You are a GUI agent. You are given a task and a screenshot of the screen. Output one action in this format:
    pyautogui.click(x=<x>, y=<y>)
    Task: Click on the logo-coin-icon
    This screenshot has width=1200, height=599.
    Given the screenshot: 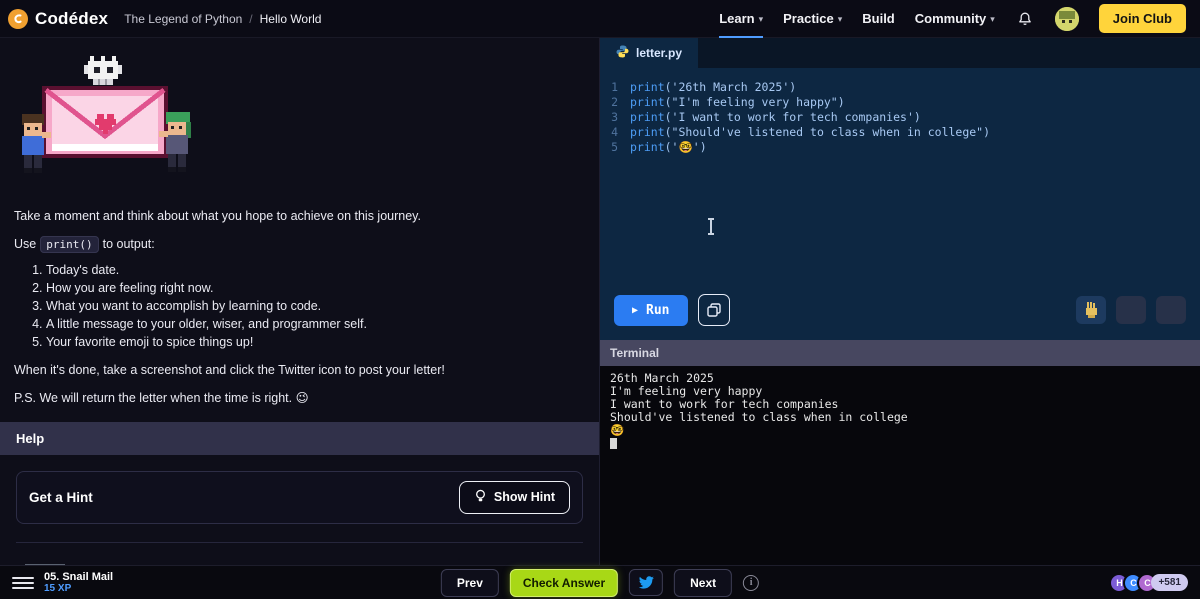 What is the action you would take?
    pyautogui.click(x=18, y=18)
    